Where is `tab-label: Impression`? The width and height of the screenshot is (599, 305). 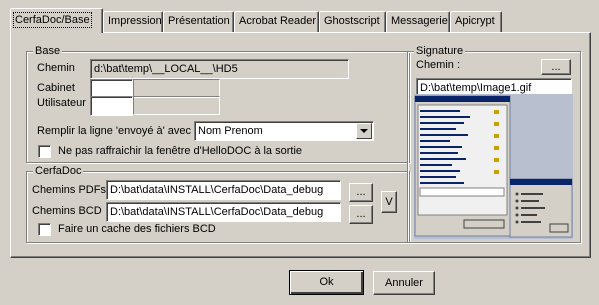 tab-label: Impression is located at coordinates (135, 21).